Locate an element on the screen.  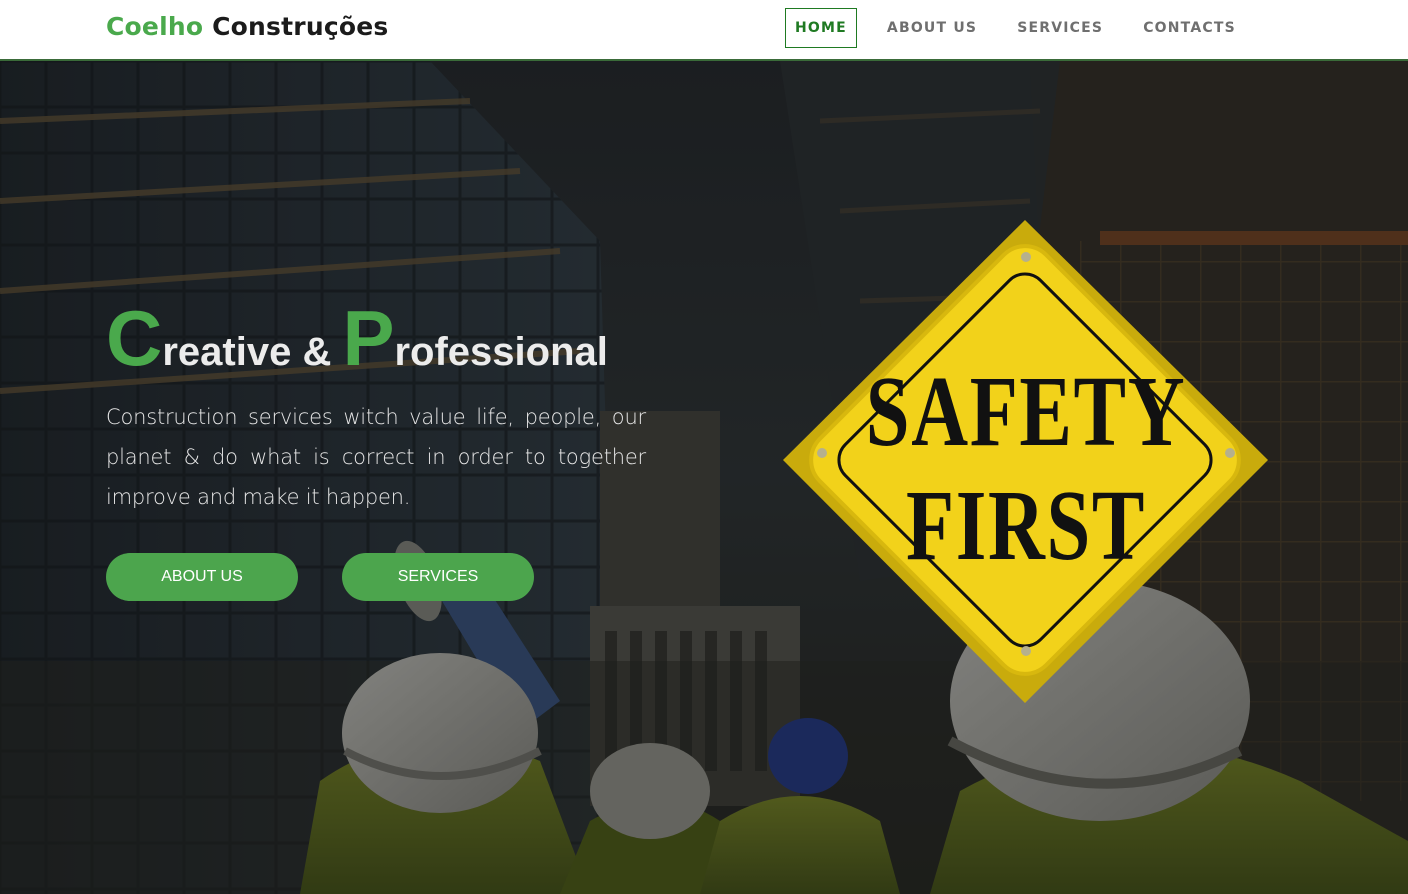
nav-contacts: CONTACTS is located at coordinates (1189, 28).